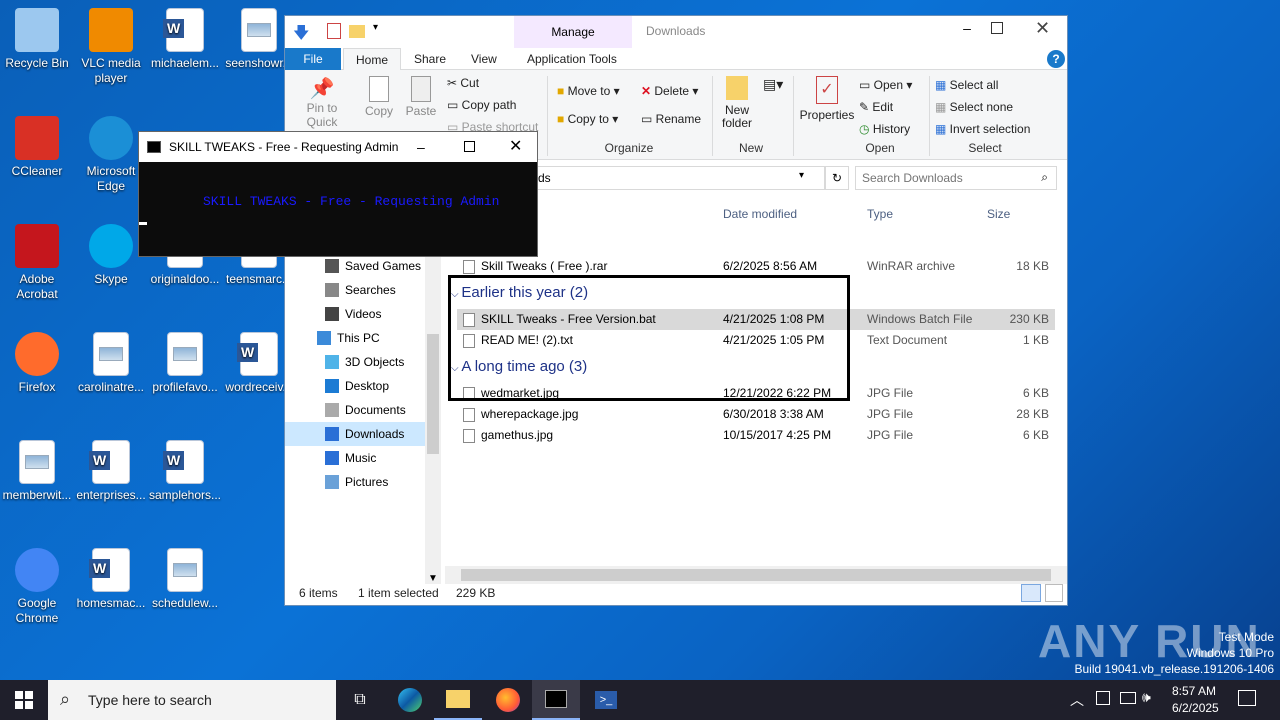 This screenshot has width=1280, height=720. I want to click on cmd-taskbar-button, so click(556, 700).